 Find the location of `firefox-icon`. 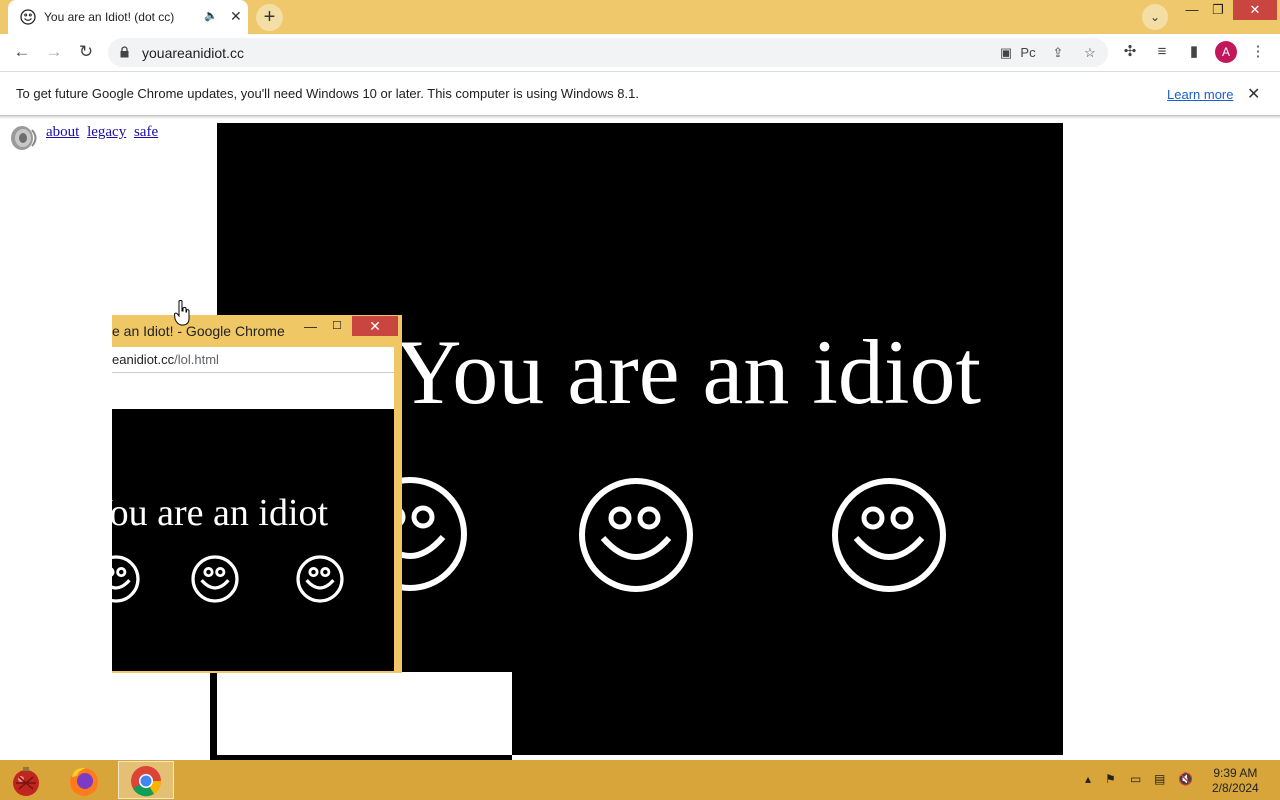

firefox-icon is located at coordinates (84, 781).